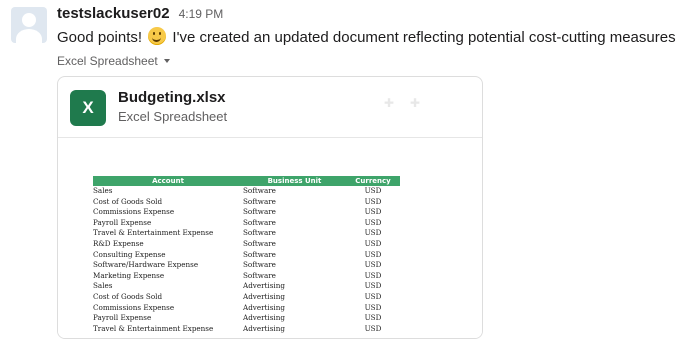 The width and height of the screenshot is (677, 343). I want to click on cell-account: Consulting Expense, so click(129, 254).